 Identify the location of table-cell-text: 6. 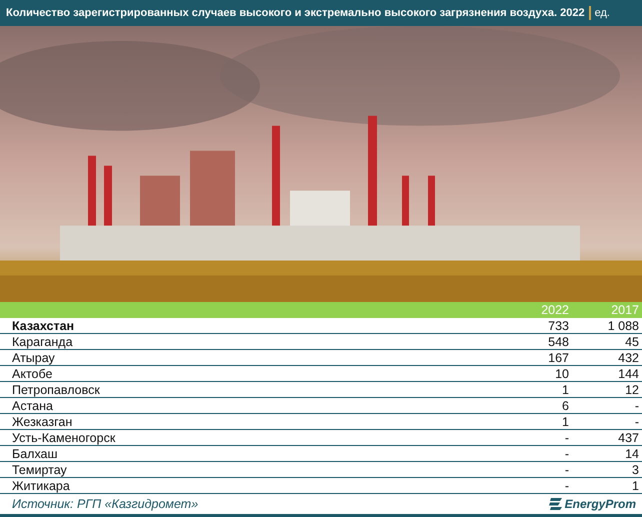
(565, 405).